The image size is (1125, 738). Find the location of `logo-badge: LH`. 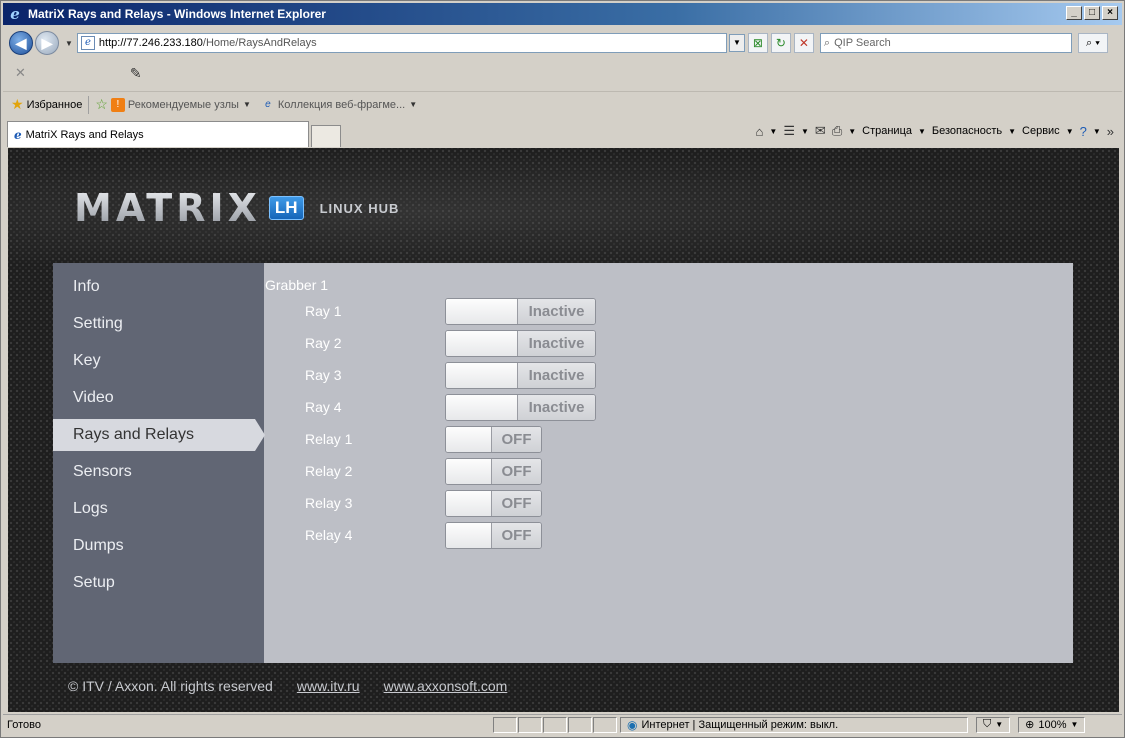

logo-badge: LH is located at coordinates (286, 208).